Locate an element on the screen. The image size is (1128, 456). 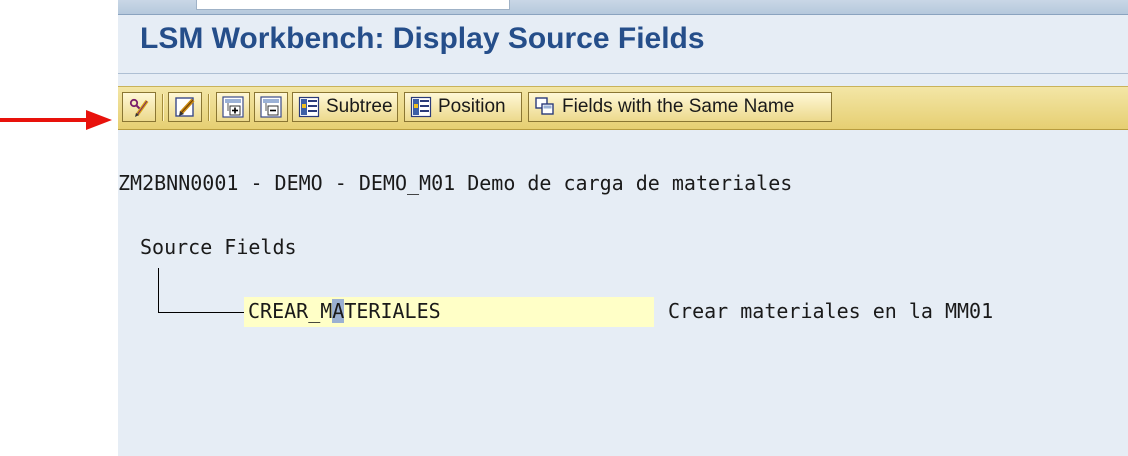
tree-node-field: CREAR_MATERIALES is located at coordinates (449, 312).